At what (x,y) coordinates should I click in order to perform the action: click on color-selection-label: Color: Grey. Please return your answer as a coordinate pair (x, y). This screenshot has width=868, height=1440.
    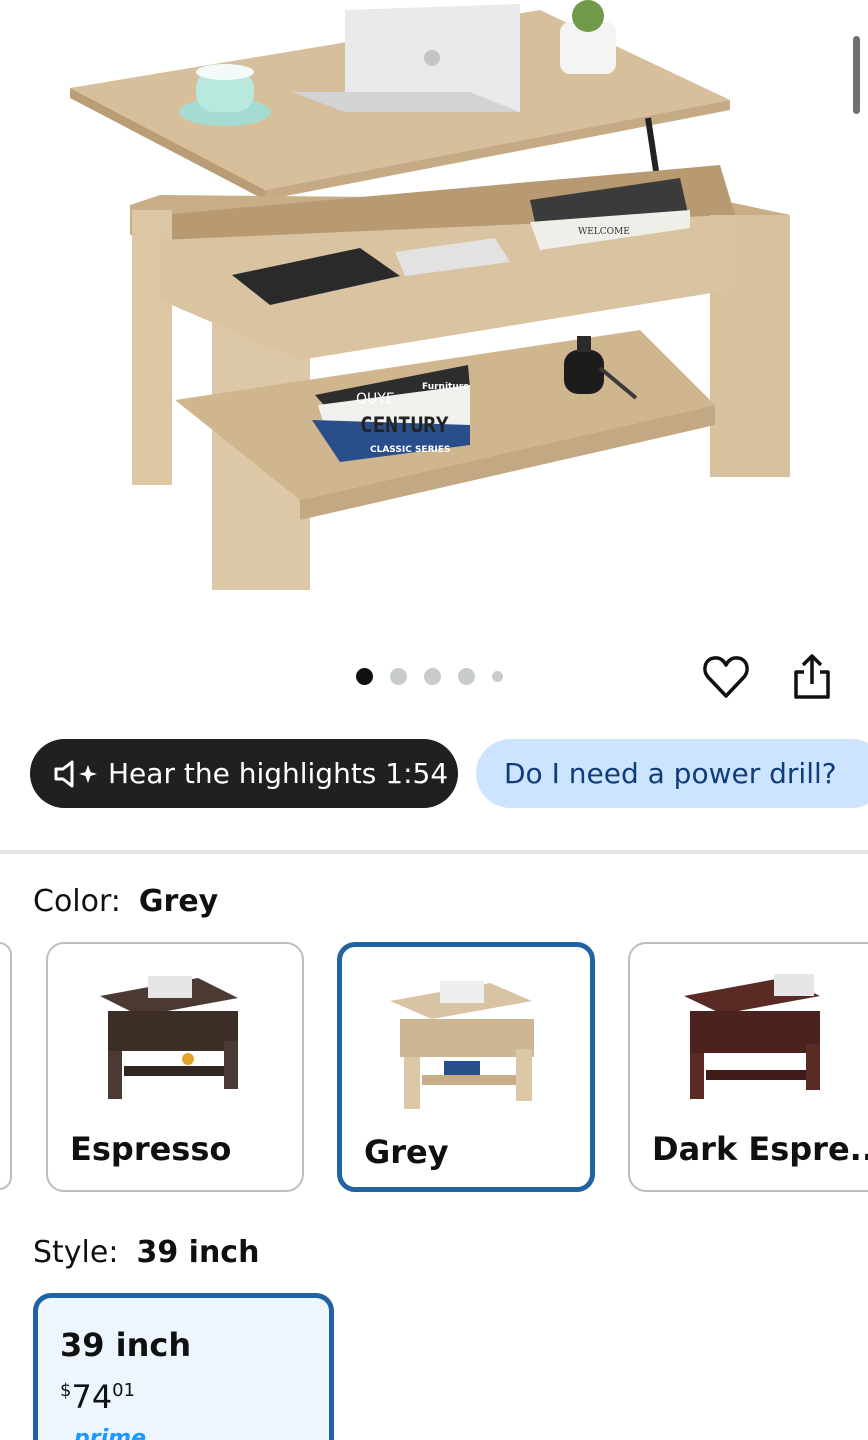
    Looking at the image, I should click on (125, 901).